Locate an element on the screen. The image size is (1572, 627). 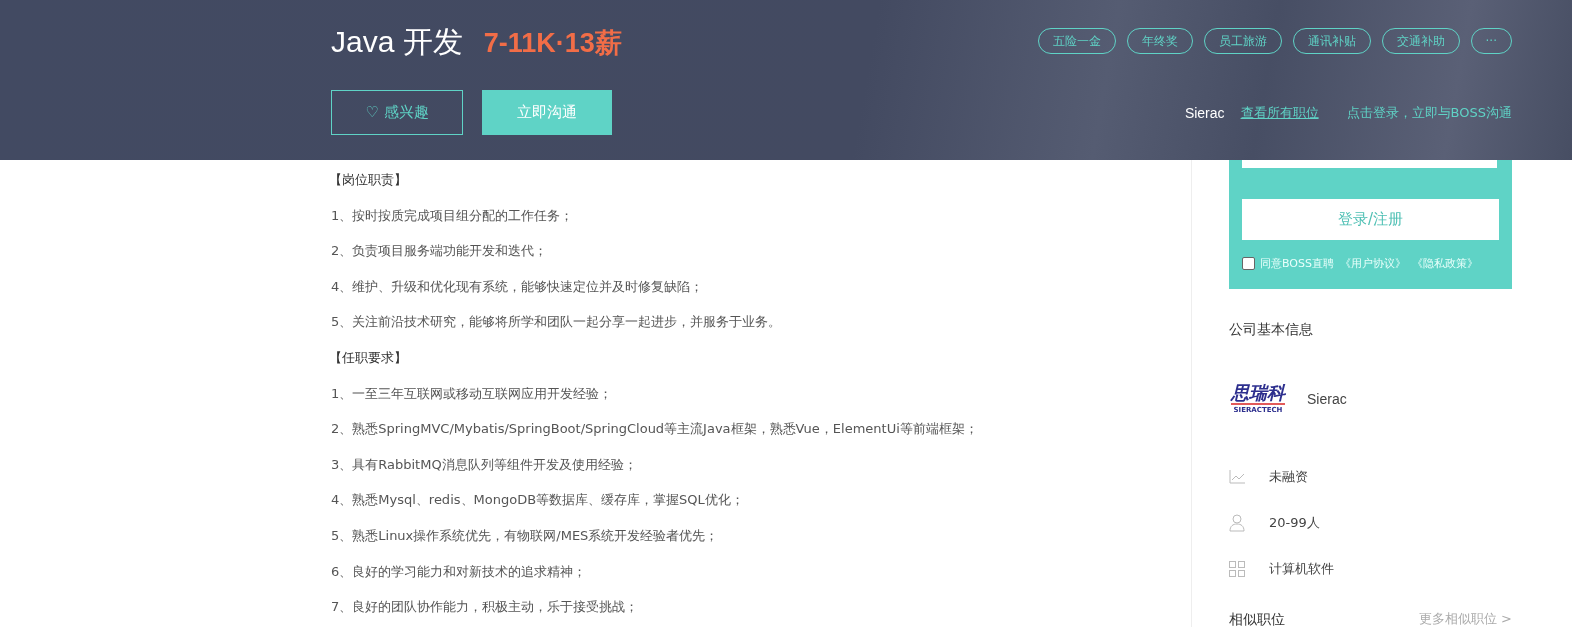
requirement-text: 2、熟悉SpringMVC/Mybatis/SpringBoot/SpringCloud等主流Java框架，熟悉Vue，ElementUi等前端框架； is located at coordinates (655, 429).